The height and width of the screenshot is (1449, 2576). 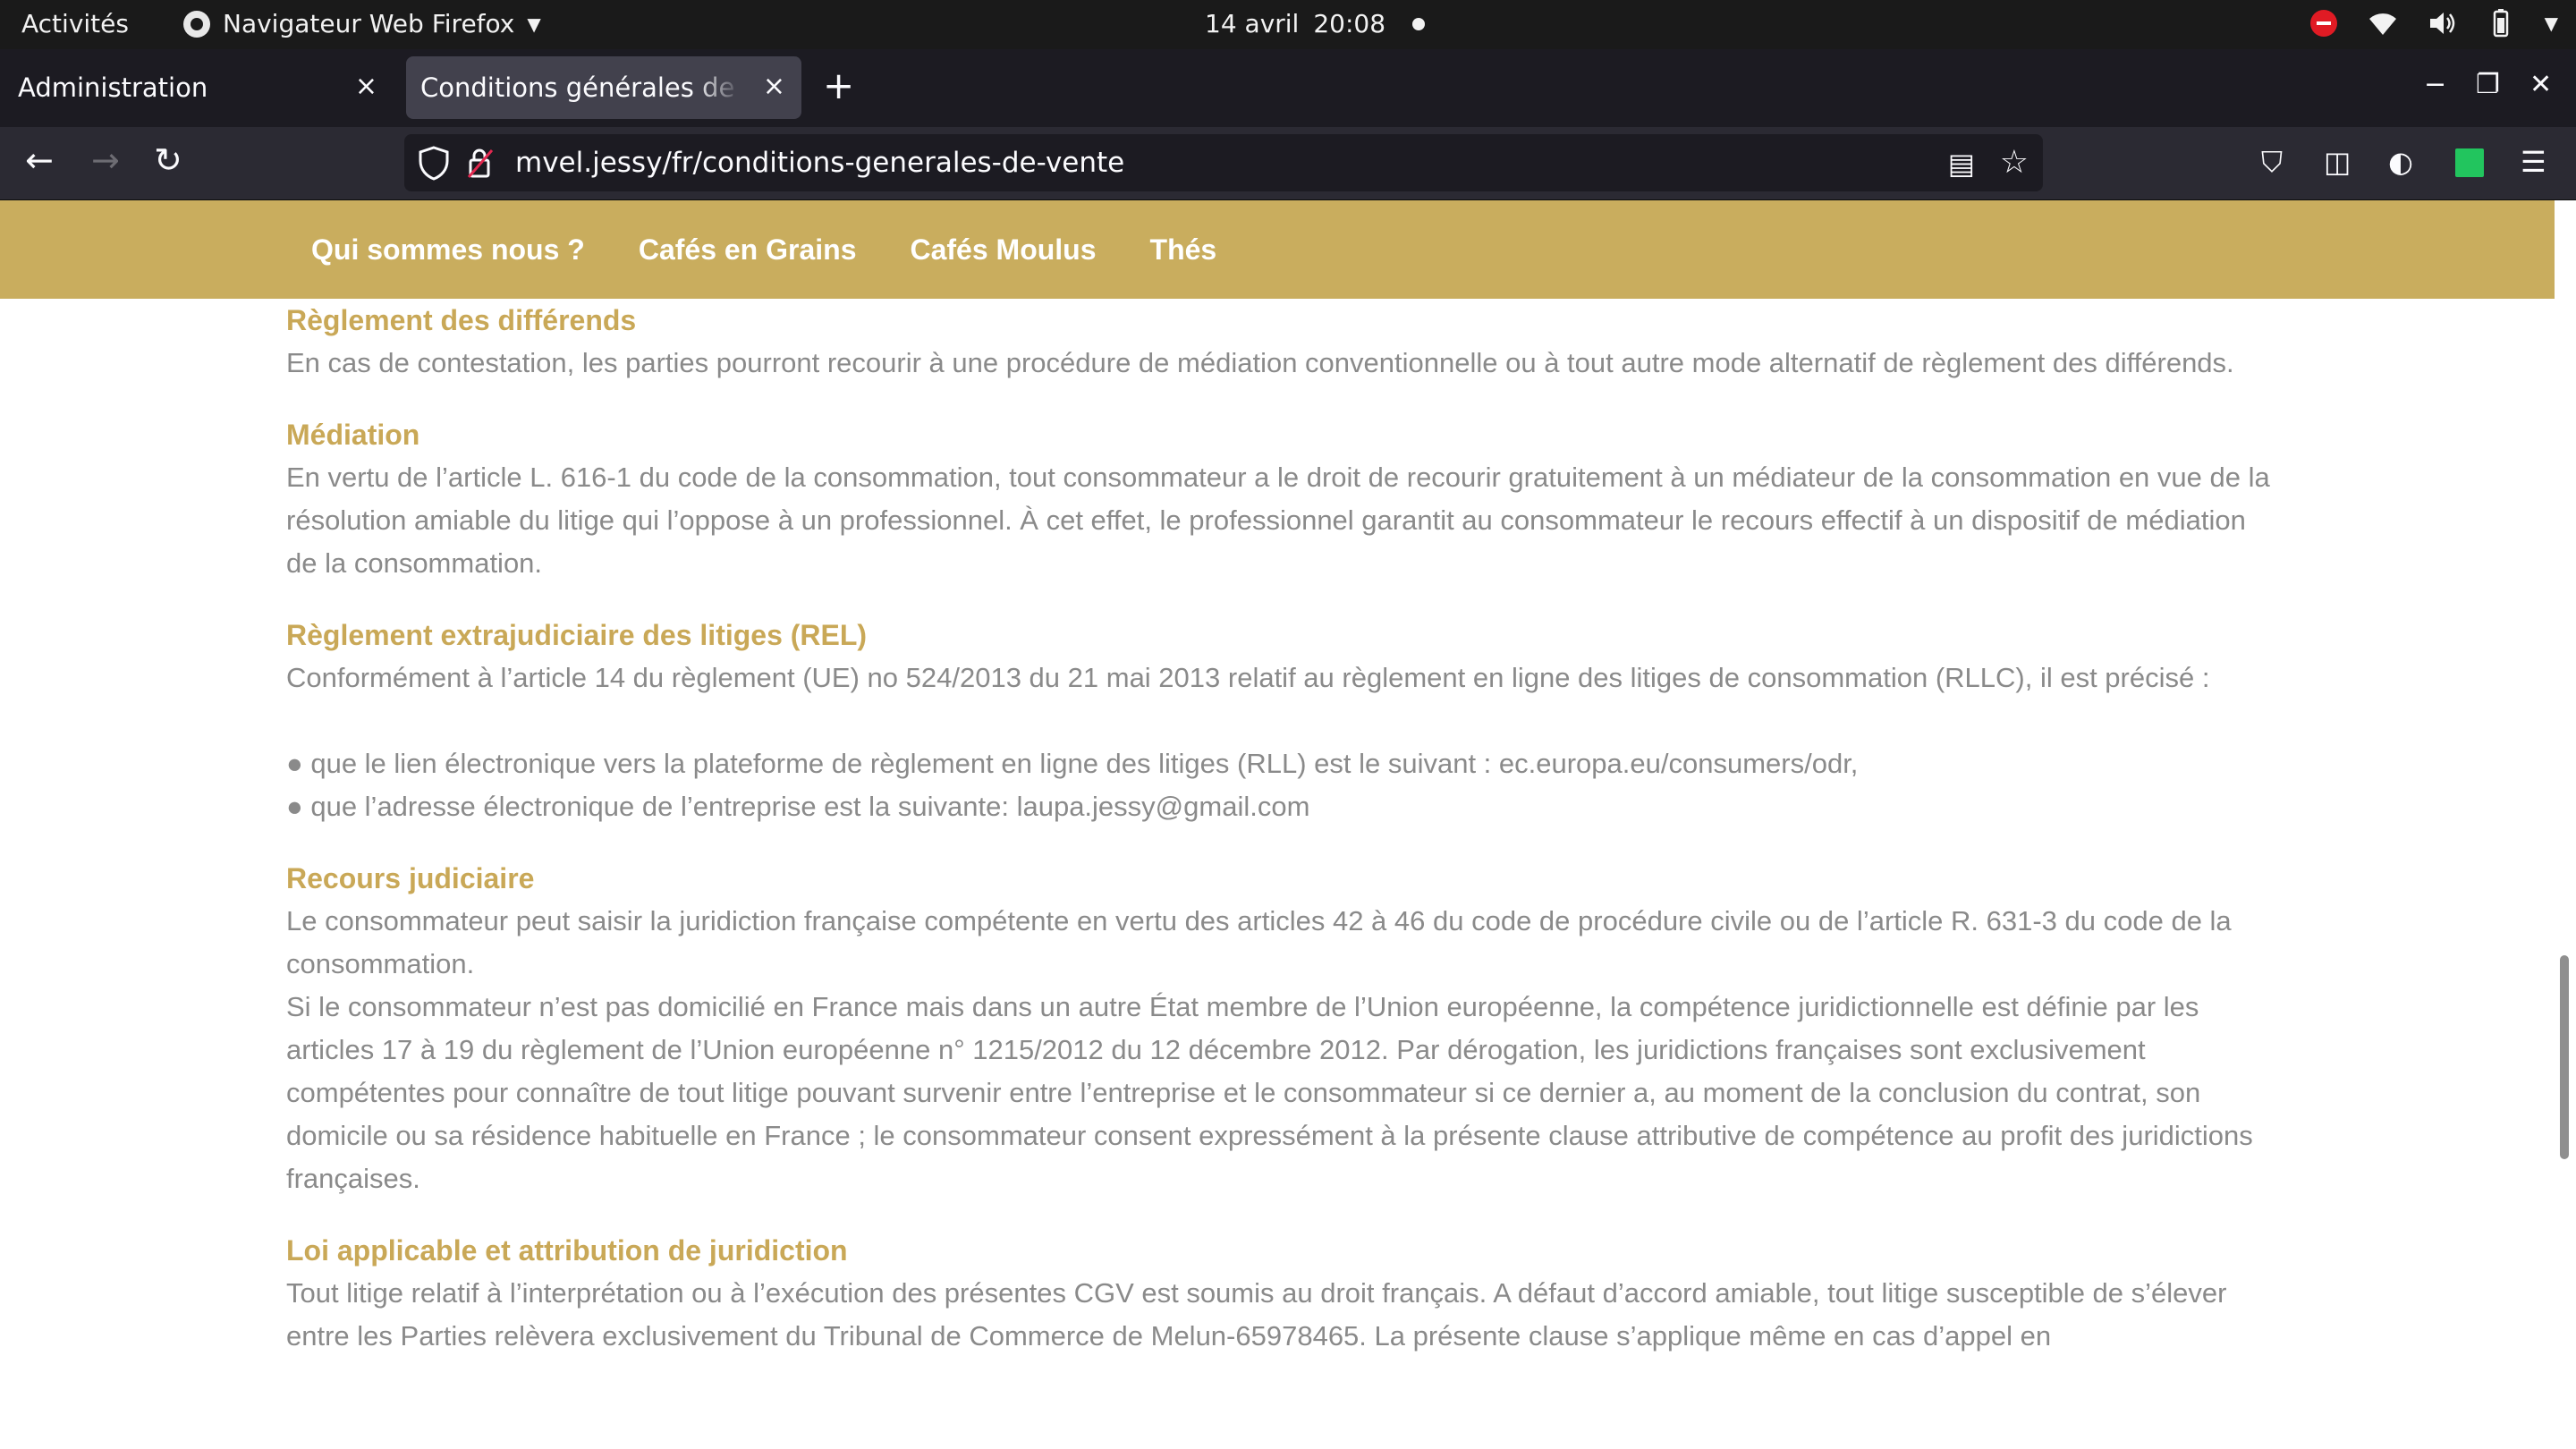 What do you see at coordinates (2469, 162) in the screenshot?
I see `green-extension-icon` at bounding box center [2469, 162].